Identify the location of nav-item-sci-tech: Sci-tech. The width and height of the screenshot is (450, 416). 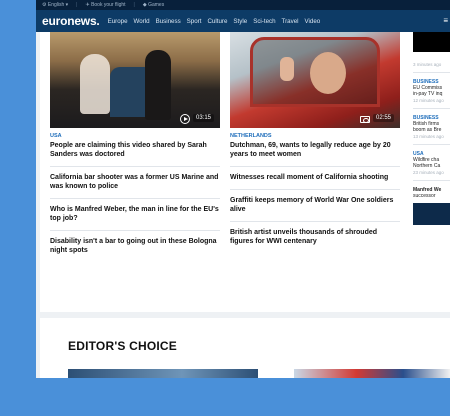
(264, 21).